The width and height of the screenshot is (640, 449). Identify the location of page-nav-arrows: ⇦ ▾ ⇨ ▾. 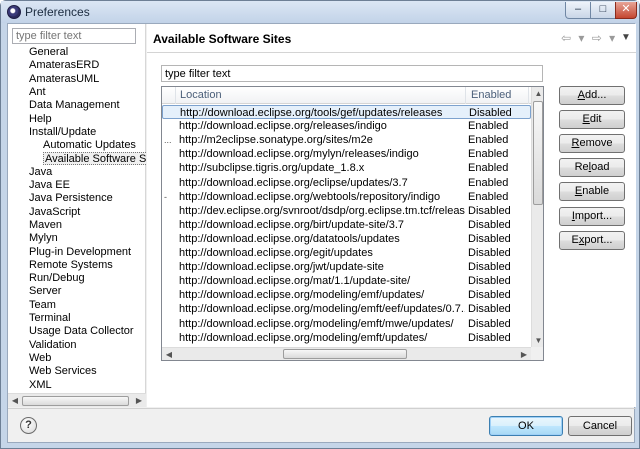
(589, 38).